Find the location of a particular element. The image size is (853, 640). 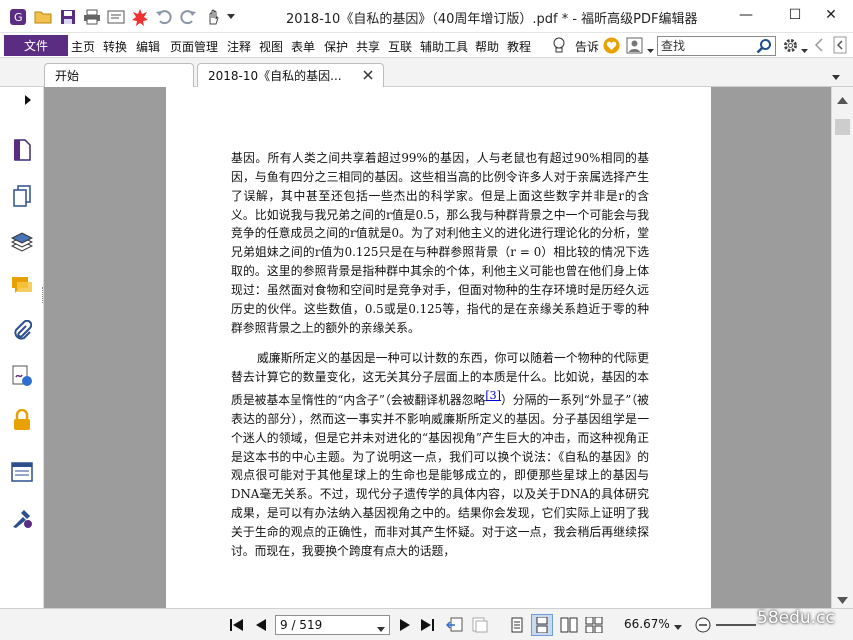

expand-panel-icon is located at coordinates (28, 101).